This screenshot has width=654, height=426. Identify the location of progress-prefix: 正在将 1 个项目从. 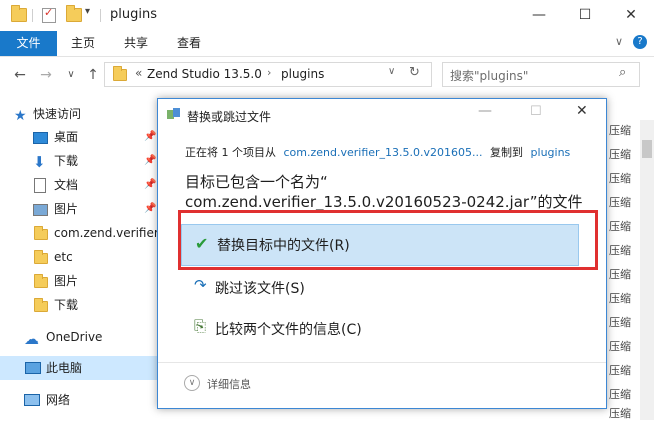
(230, 152).